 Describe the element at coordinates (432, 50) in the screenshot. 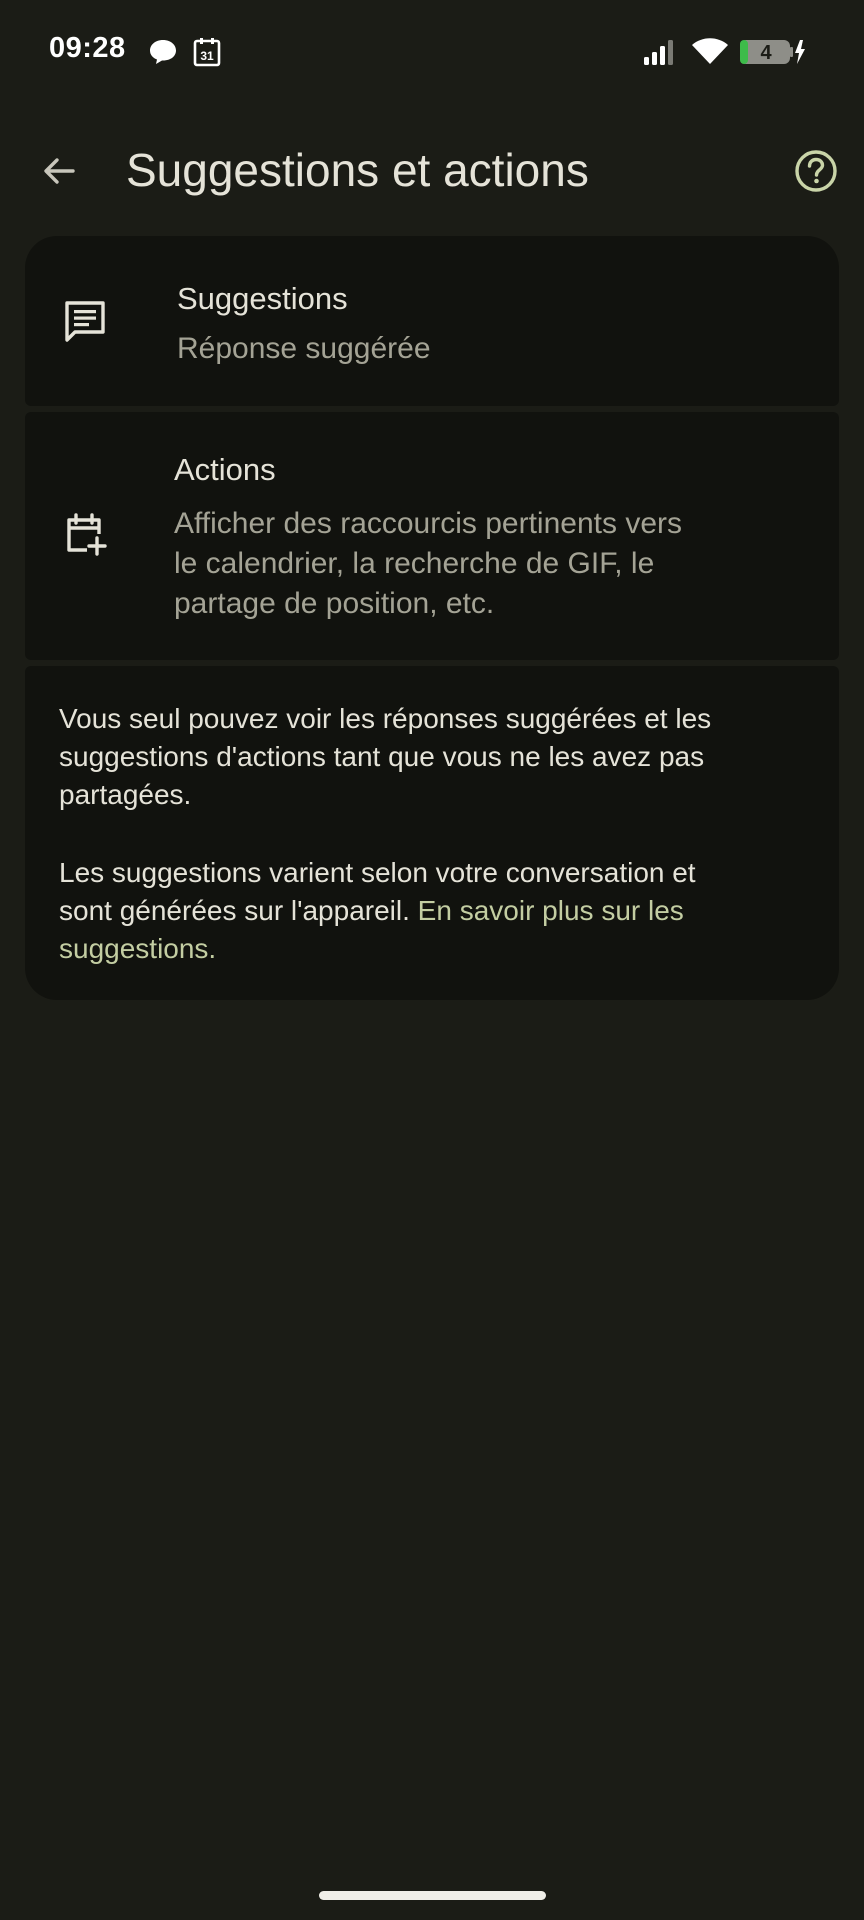

I see `status-bar: 09:28 31 4` at that location.